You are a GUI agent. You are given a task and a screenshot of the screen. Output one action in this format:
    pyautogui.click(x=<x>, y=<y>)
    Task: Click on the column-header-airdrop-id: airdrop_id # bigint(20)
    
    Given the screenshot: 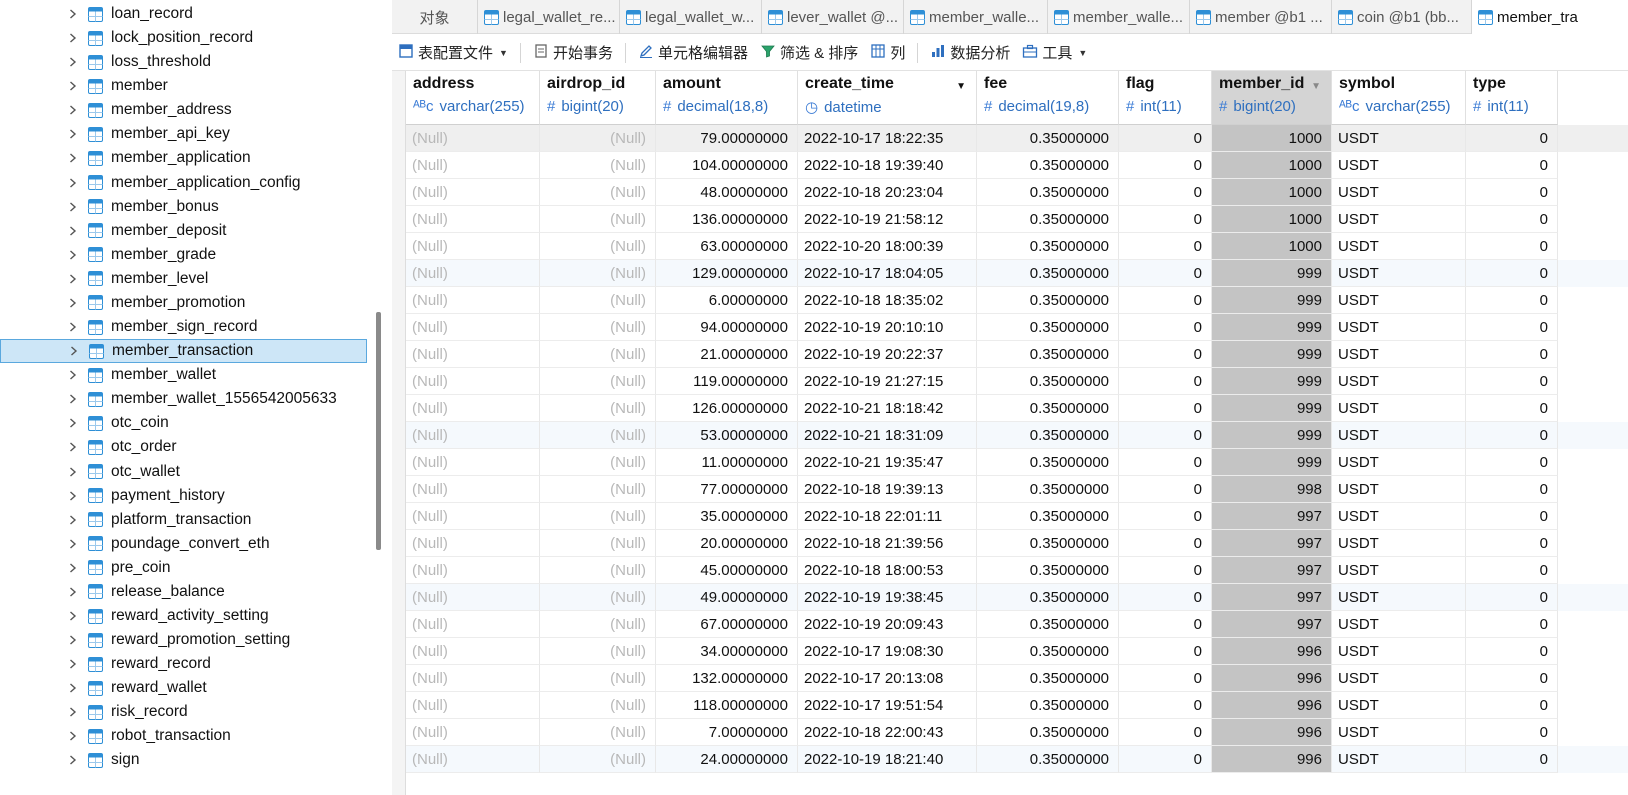 What is the action you would take?
    pyautogui.click(x=598, y=98)
    